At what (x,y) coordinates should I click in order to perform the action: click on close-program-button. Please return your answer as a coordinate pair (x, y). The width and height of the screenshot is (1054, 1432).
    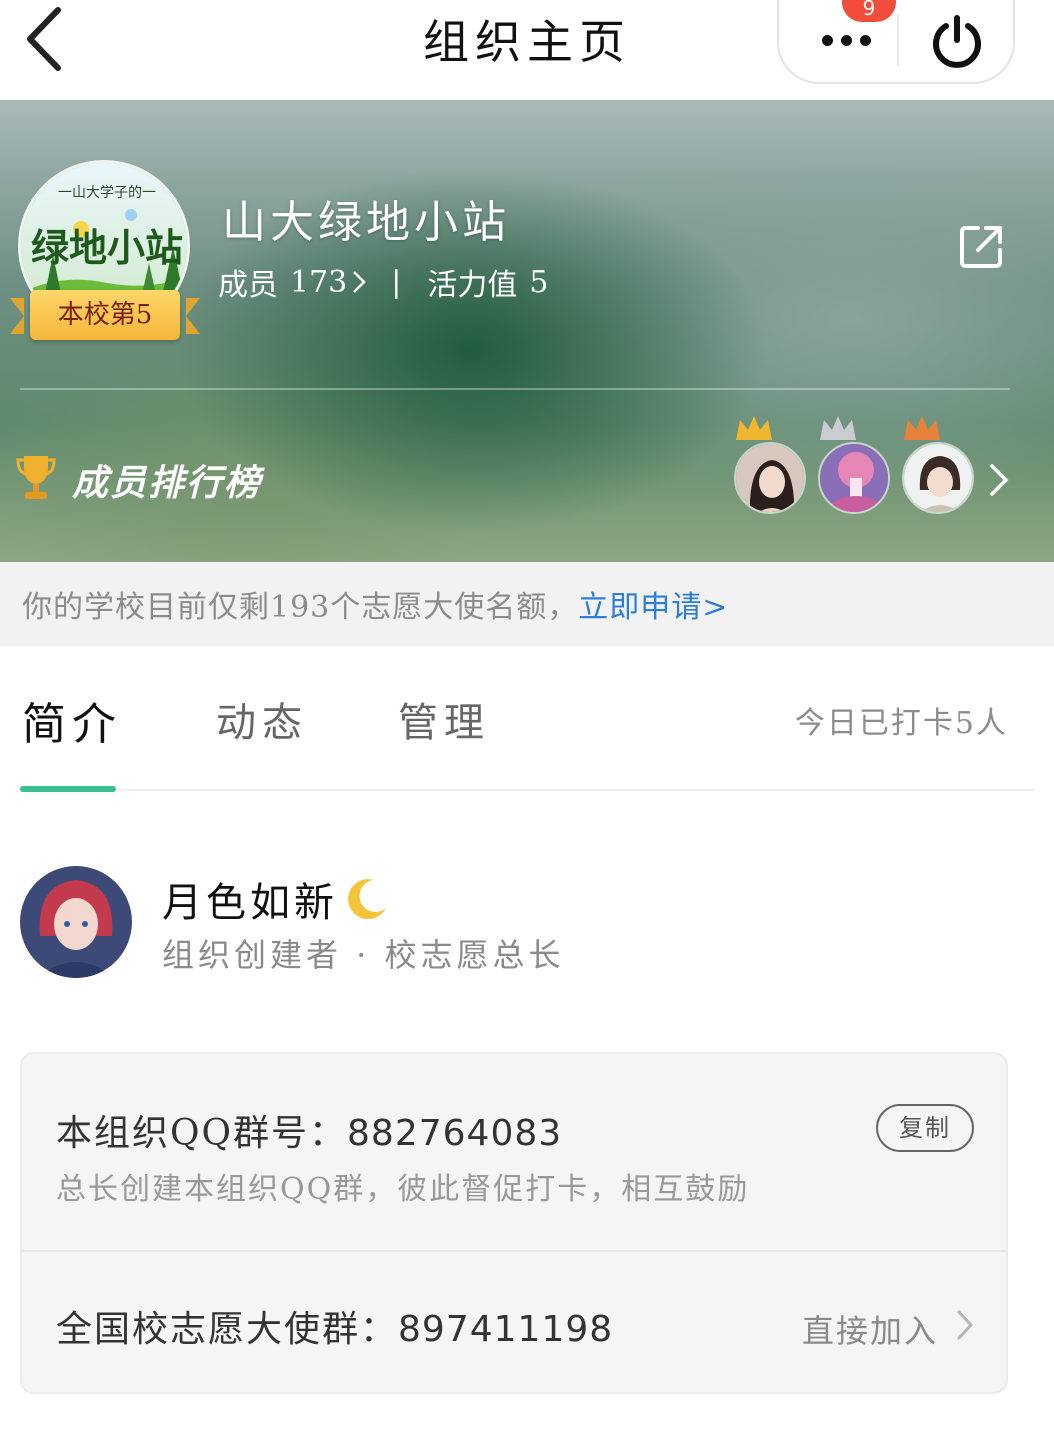
    Looking at the image, I should click on (957, 41).